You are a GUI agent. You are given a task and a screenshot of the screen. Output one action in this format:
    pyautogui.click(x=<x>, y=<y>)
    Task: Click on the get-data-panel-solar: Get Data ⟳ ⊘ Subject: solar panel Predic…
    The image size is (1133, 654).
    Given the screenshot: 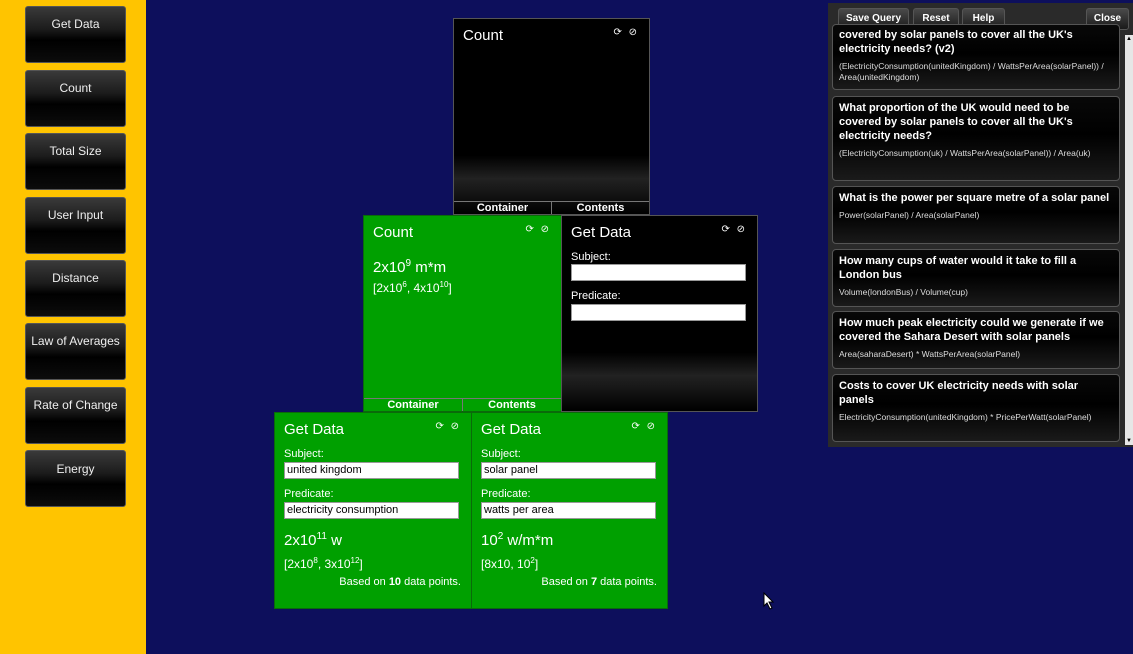 What is the action you would take?
    pyautogui.click(x=569, y=510)
    